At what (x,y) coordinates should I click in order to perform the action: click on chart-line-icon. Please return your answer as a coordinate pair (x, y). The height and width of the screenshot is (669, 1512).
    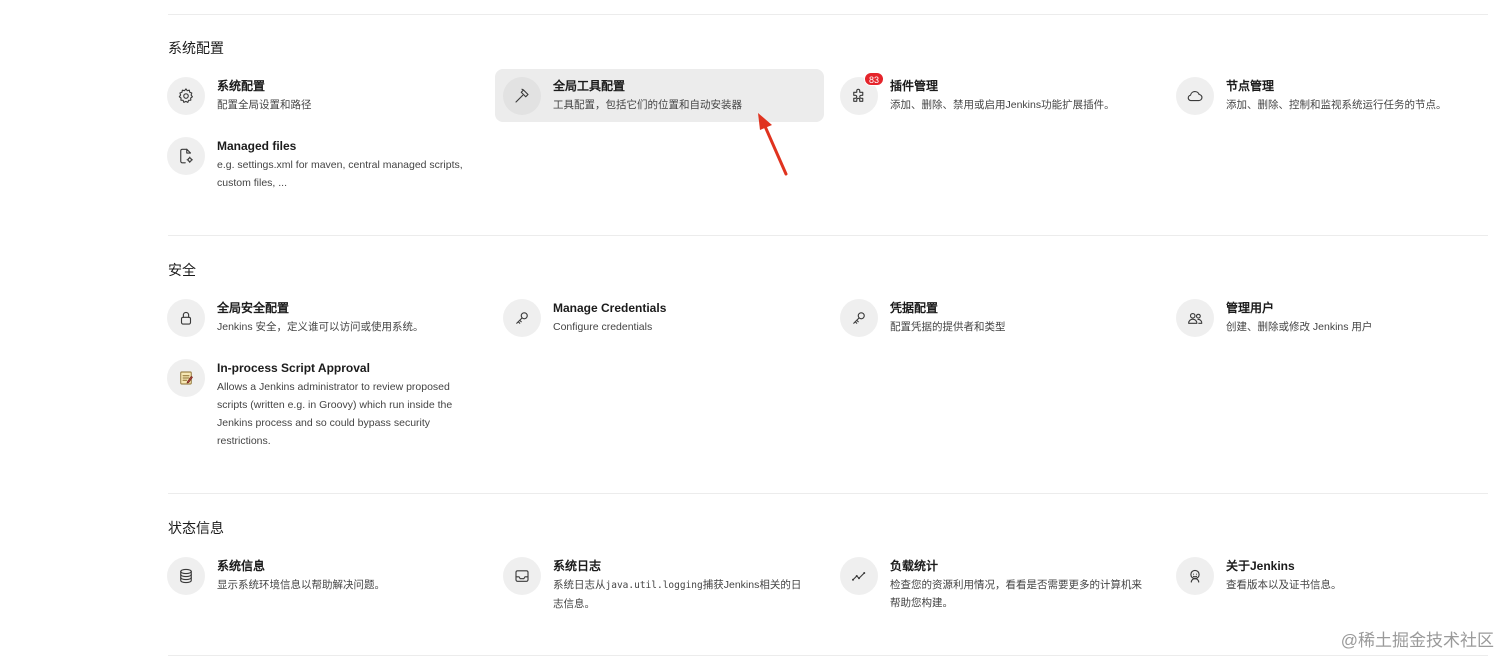
    Looking at the image, I should click on (859, 576).